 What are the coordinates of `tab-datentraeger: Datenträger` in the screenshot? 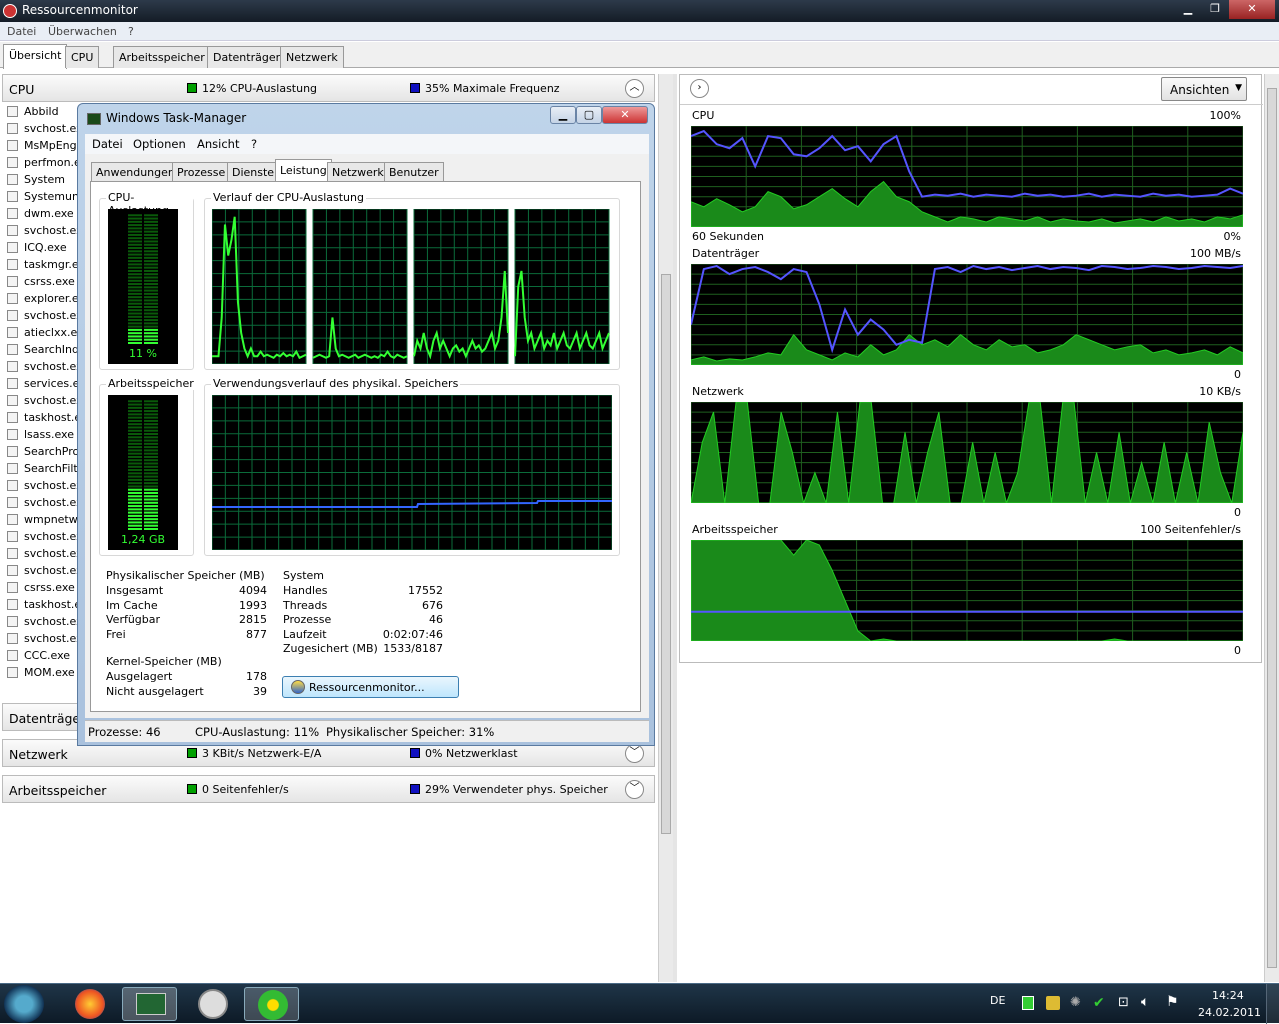 It's located at (247, 57).